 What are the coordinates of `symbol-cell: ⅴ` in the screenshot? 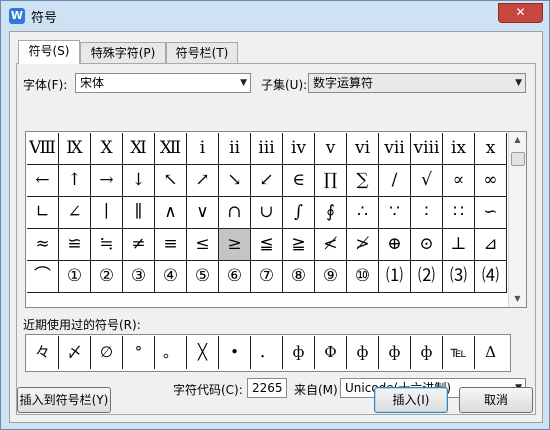 It's located at (331, 149).